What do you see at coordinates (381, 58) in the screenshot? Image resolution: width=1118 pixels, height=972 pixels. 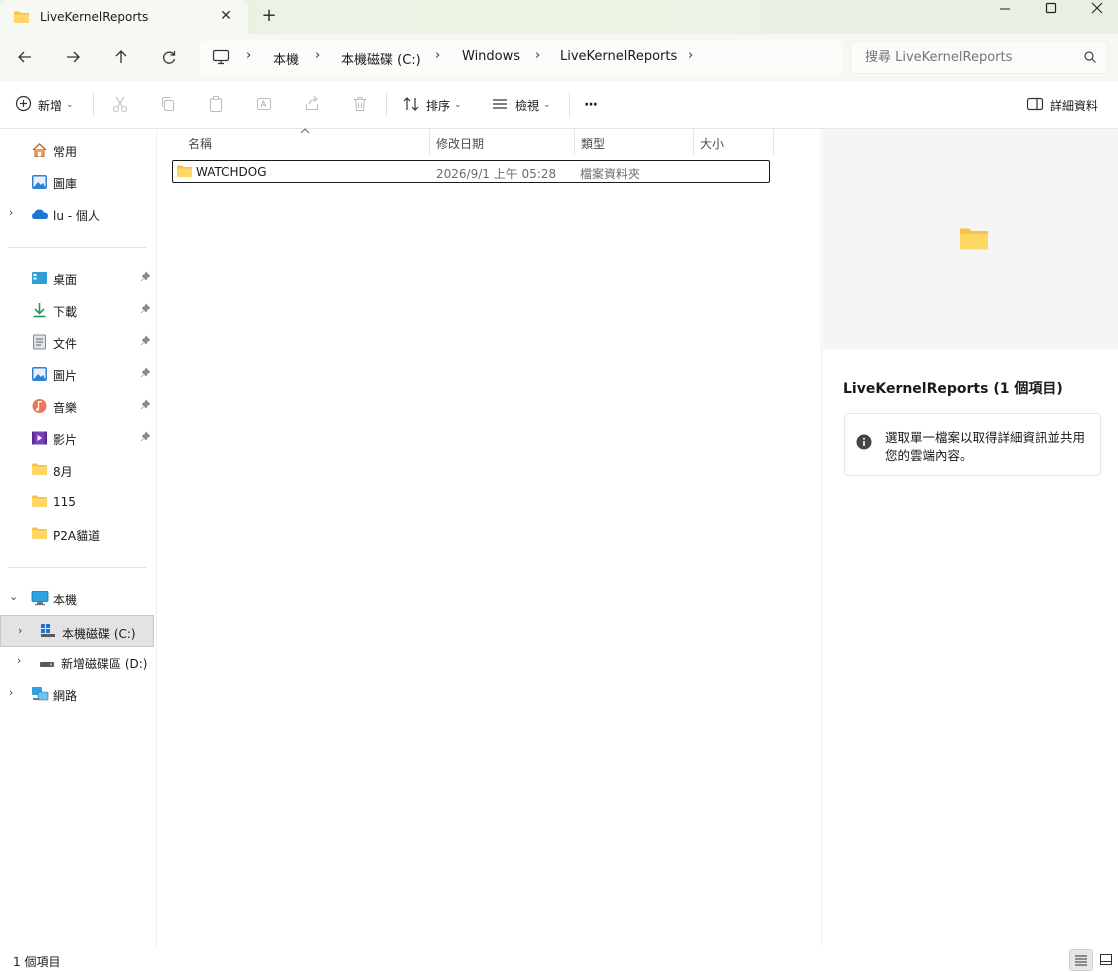 I see `breadcrumb-drive-c: 本機磁碟 (C:)` at bounding box center [381, 58].